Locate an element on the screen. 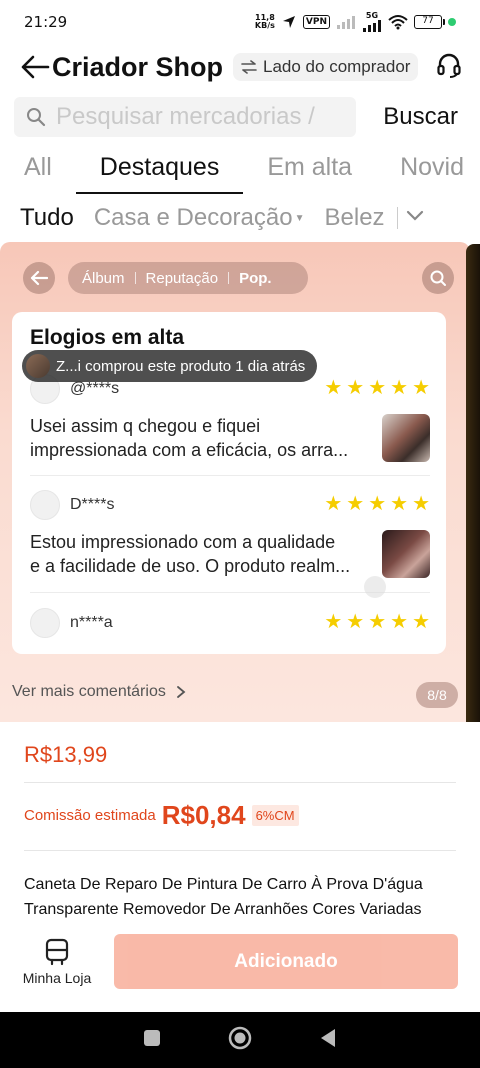 This screenshot has height=1068, width=480. headset-icon is located at coordinates (449, 65).